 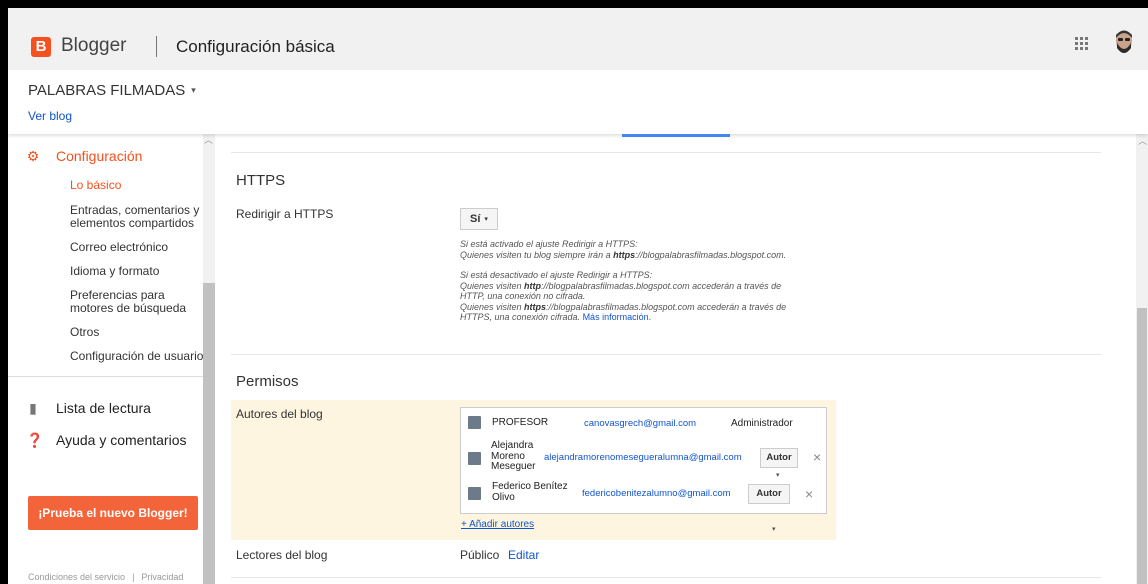 What do you see at coordinates (209, 433) in the screenshot?
I see `sidebar-scrollbar-thumb` at bounding box center [209, 433].